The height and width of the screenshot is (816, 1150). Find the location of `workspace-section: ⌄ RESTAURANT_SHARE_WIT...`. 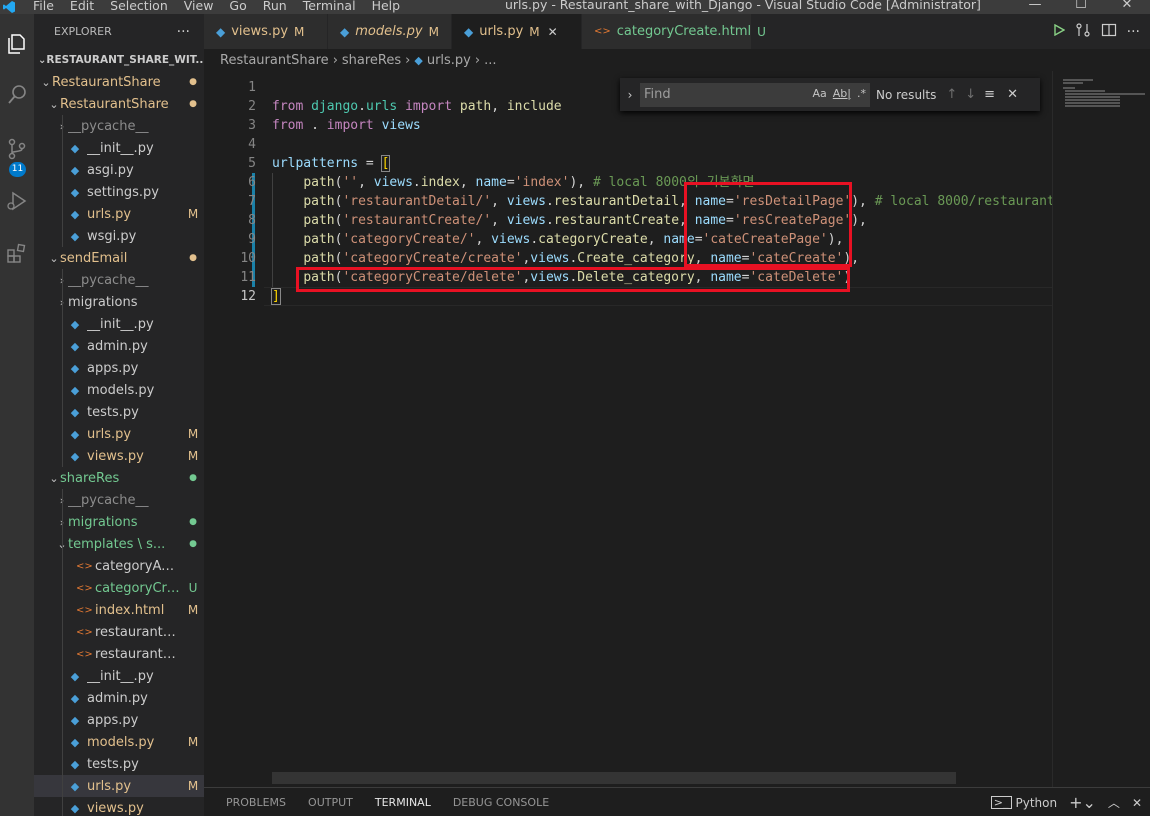

workspace-section: ⌄ RESTAURANT_SHARE_WIT... is located at coordinates (119, 60).